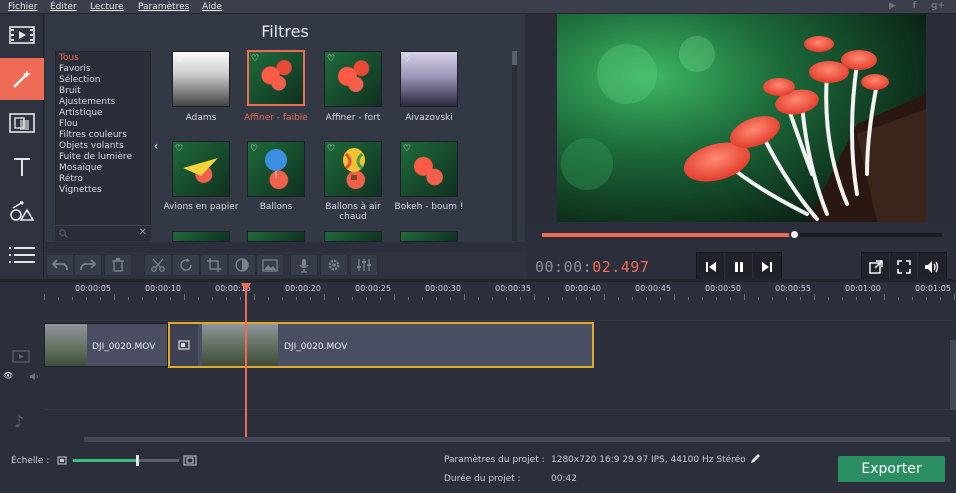 This screenshot has height=493, width=956. What do you see at coordinates (304, 265) in the screenshot?
I see `record-audio-button` at bounding box center [304, 265].